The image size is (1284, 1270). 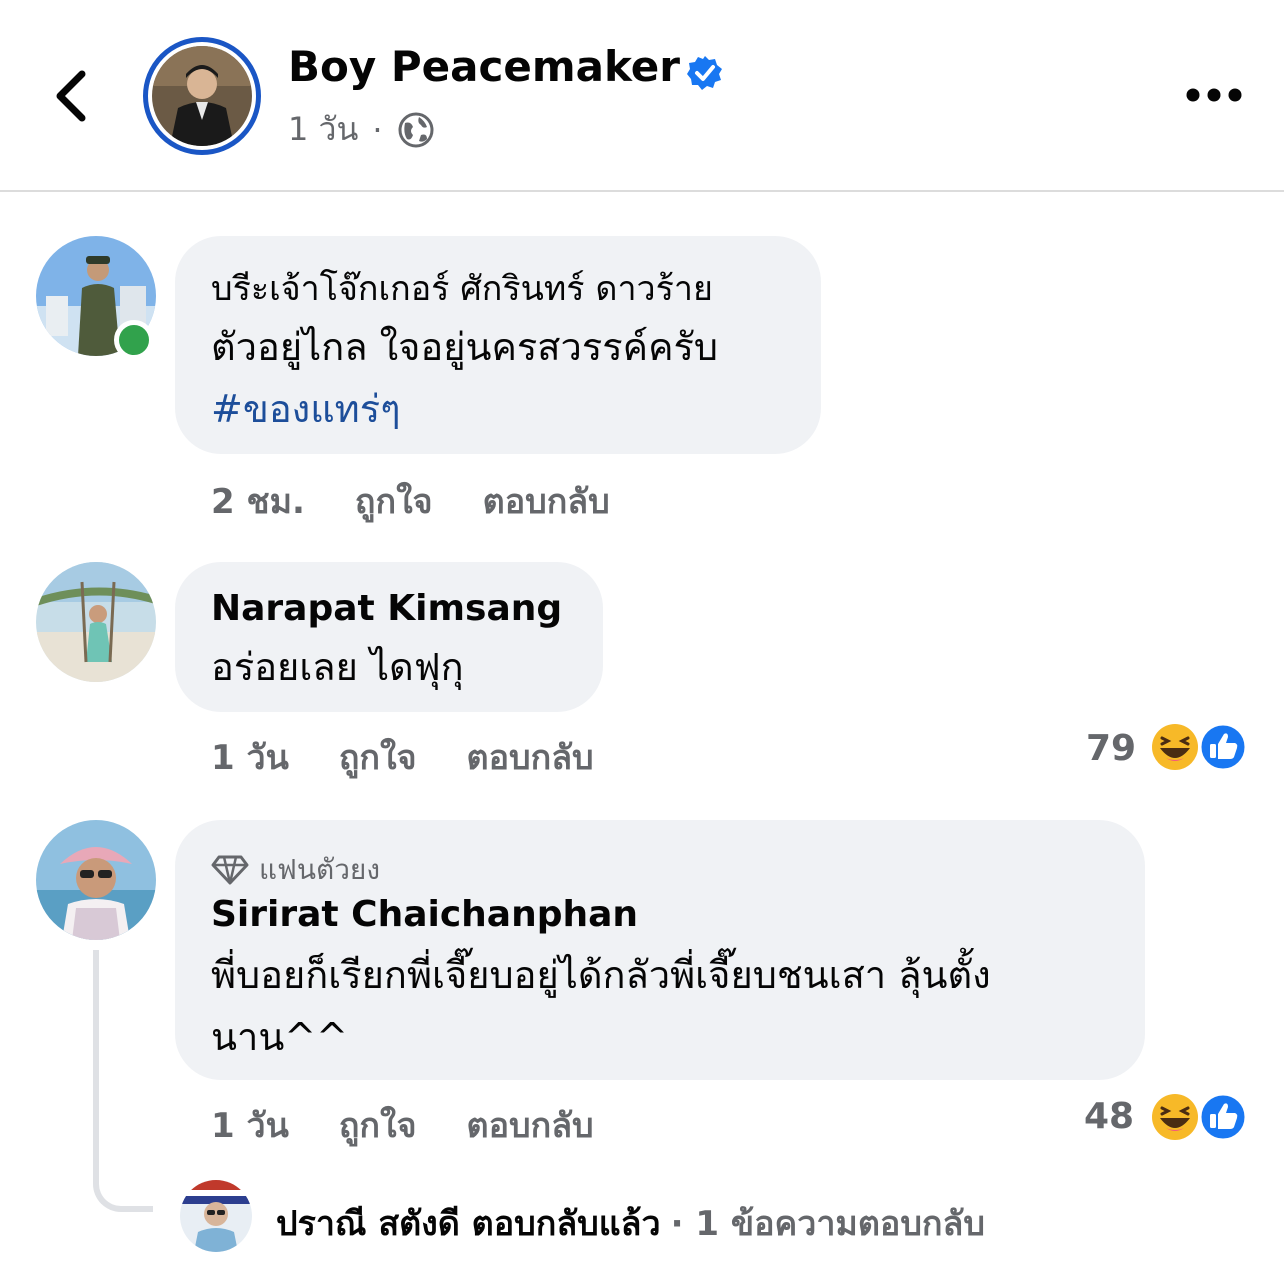 What do you see at coordinates (319, 869) in the screenshot?
I see `badge-label: แฟนตัวยง` at bounding box center [319, 869].